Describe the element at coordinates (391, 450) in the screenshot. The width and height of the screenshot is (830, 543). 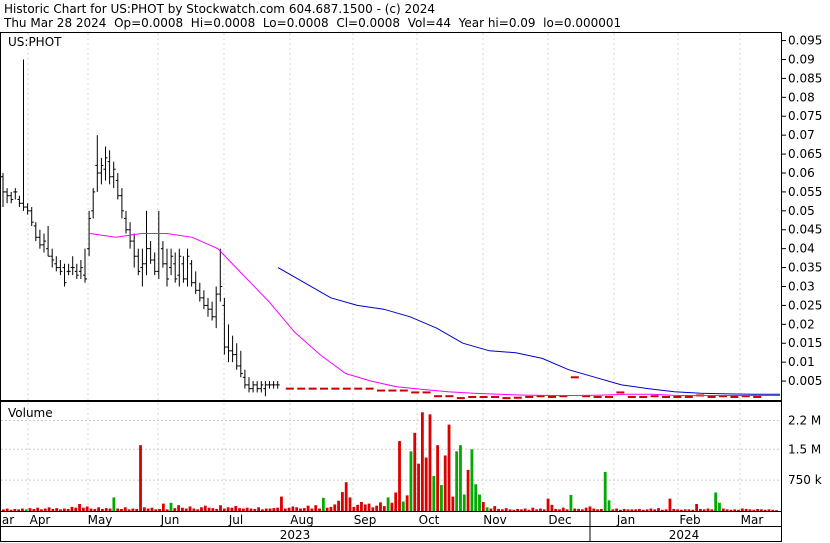
I see `volume-gridlines` at that location.